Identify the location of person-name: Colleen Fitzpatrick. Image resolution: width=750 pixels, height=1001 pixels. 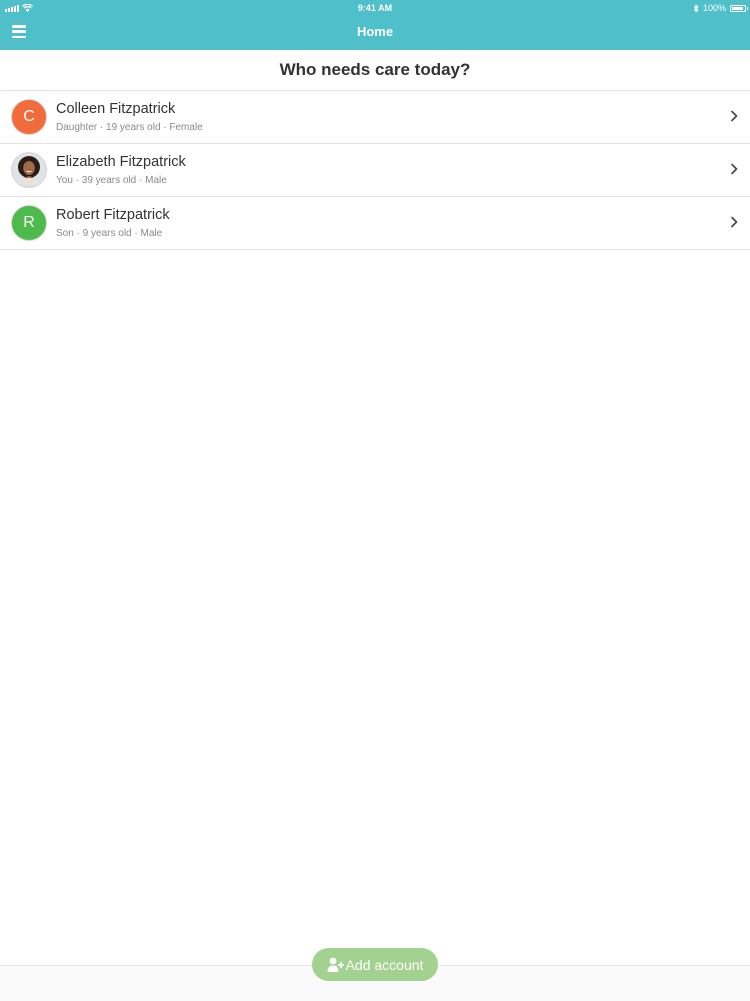
(116, 109).